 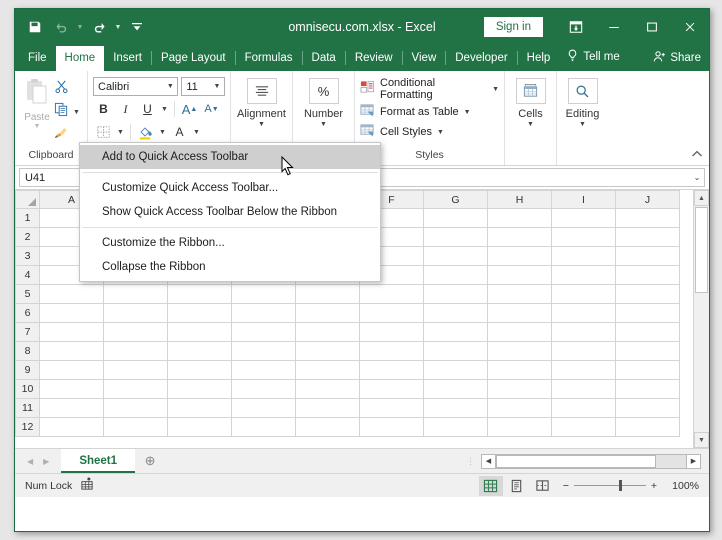 I want to click on row-header: 7, so click(x=27, y=332).